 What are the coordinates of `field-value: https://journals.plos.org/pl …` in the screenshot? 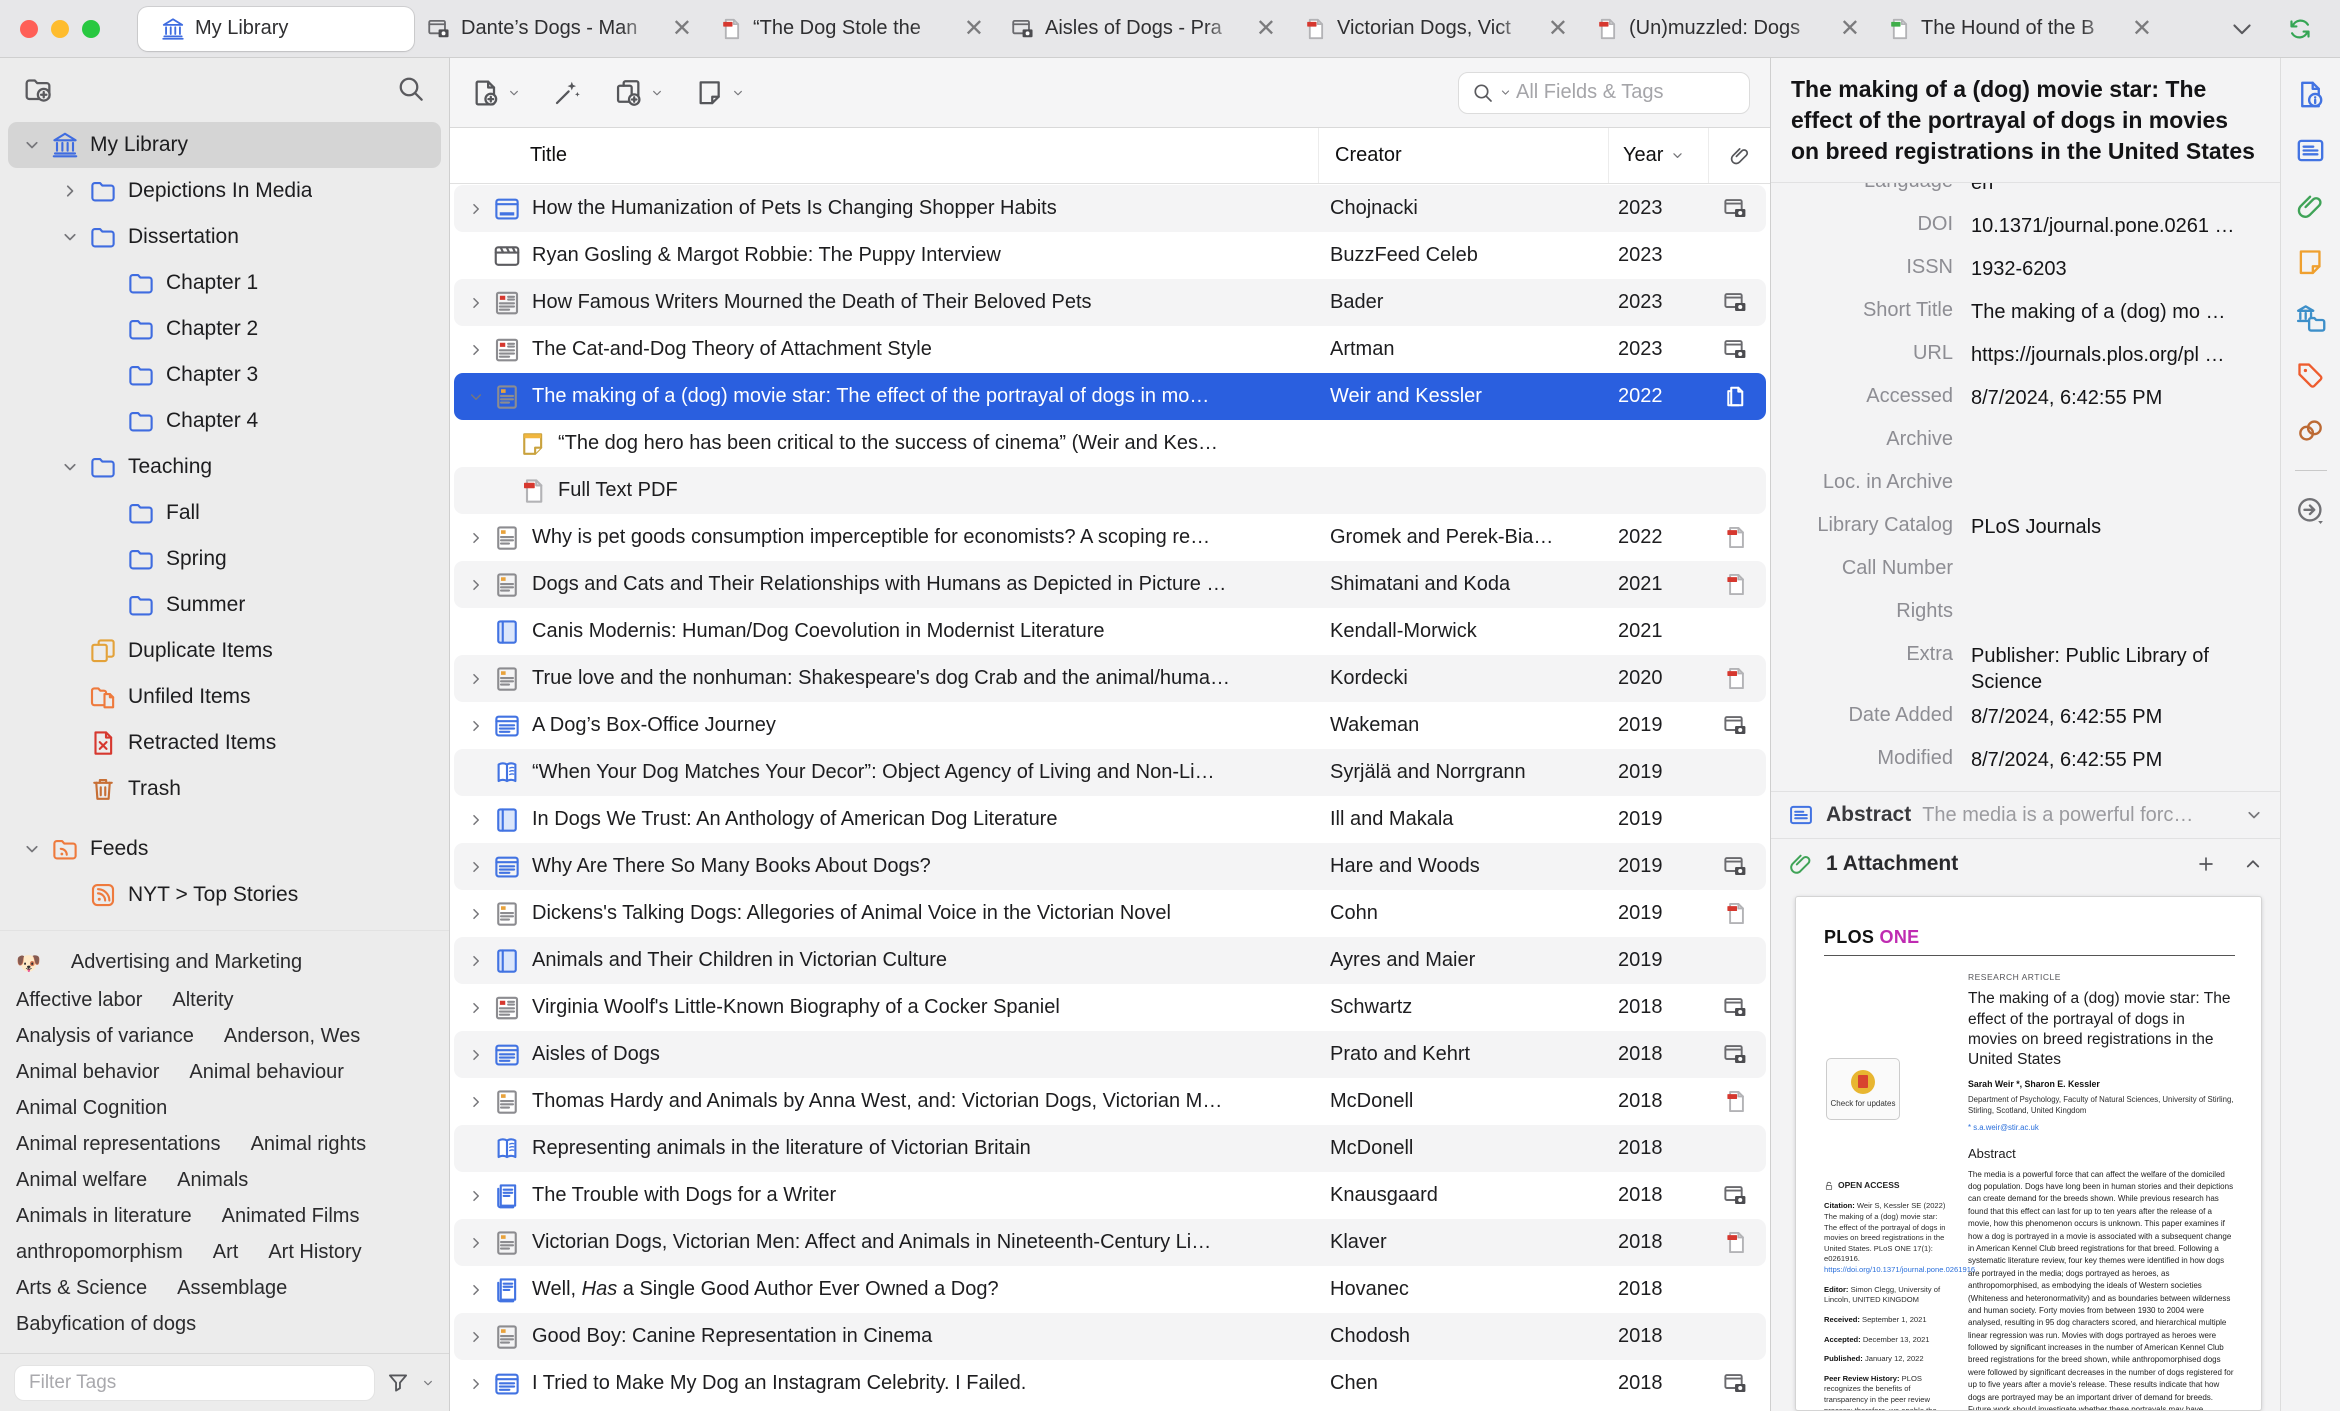 It's located at (2120, 355).